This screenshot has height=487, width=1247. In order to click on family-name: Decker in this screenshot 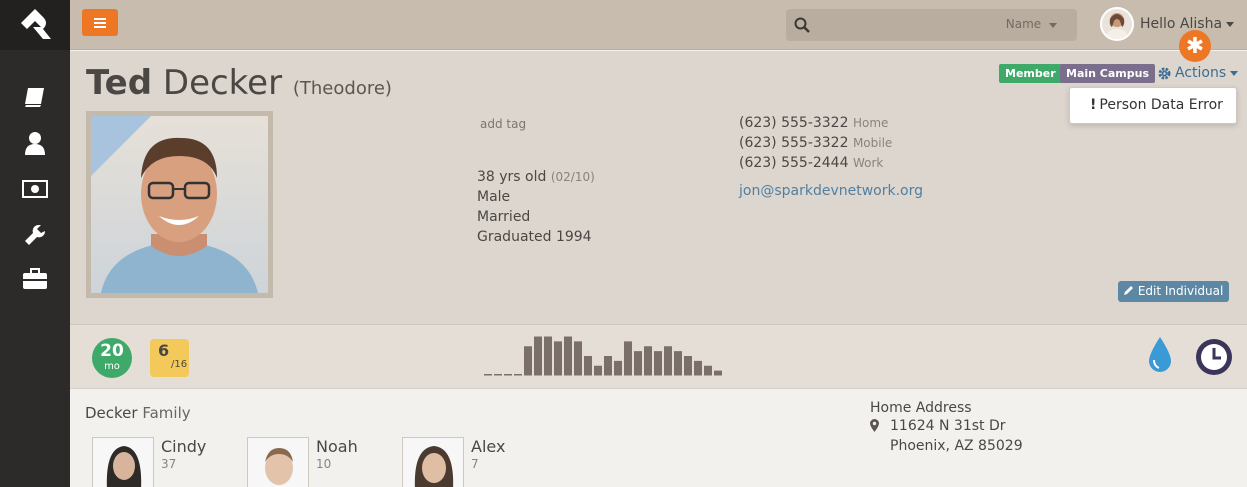, I will do `click(111, 413)`.